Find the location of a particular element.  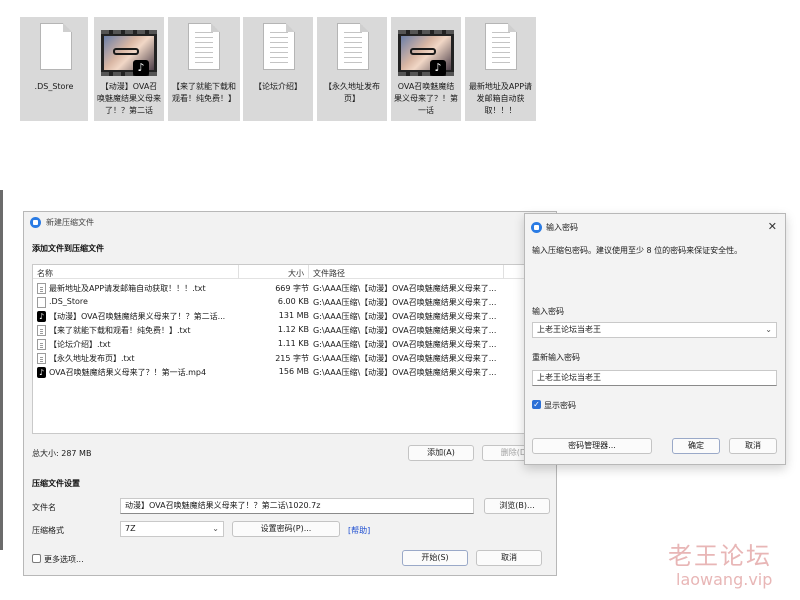

add-button: 添加(A) is located at coordinates (441, 453).